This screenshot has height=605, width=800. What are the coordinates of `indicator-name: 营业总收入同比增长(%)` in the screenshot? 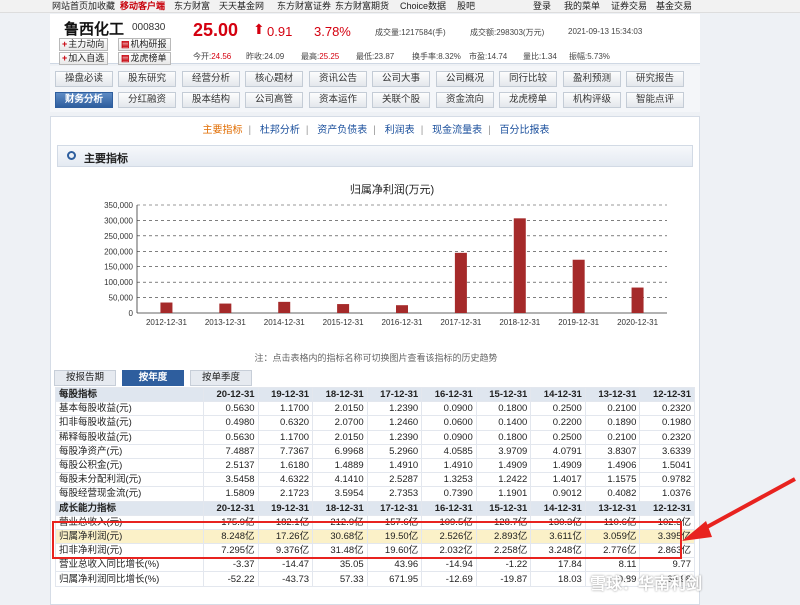 It's located at (129, 565).